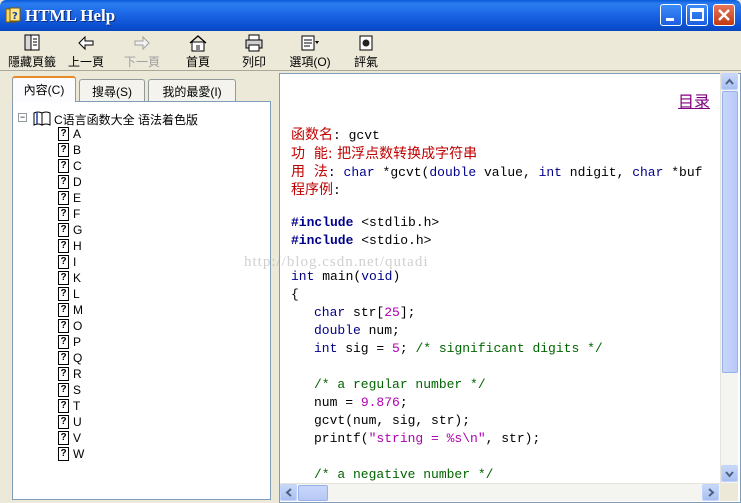  Describe the element at coordinates (69, 134) in the screenshot. I see `tree-item: ? A` at that location.